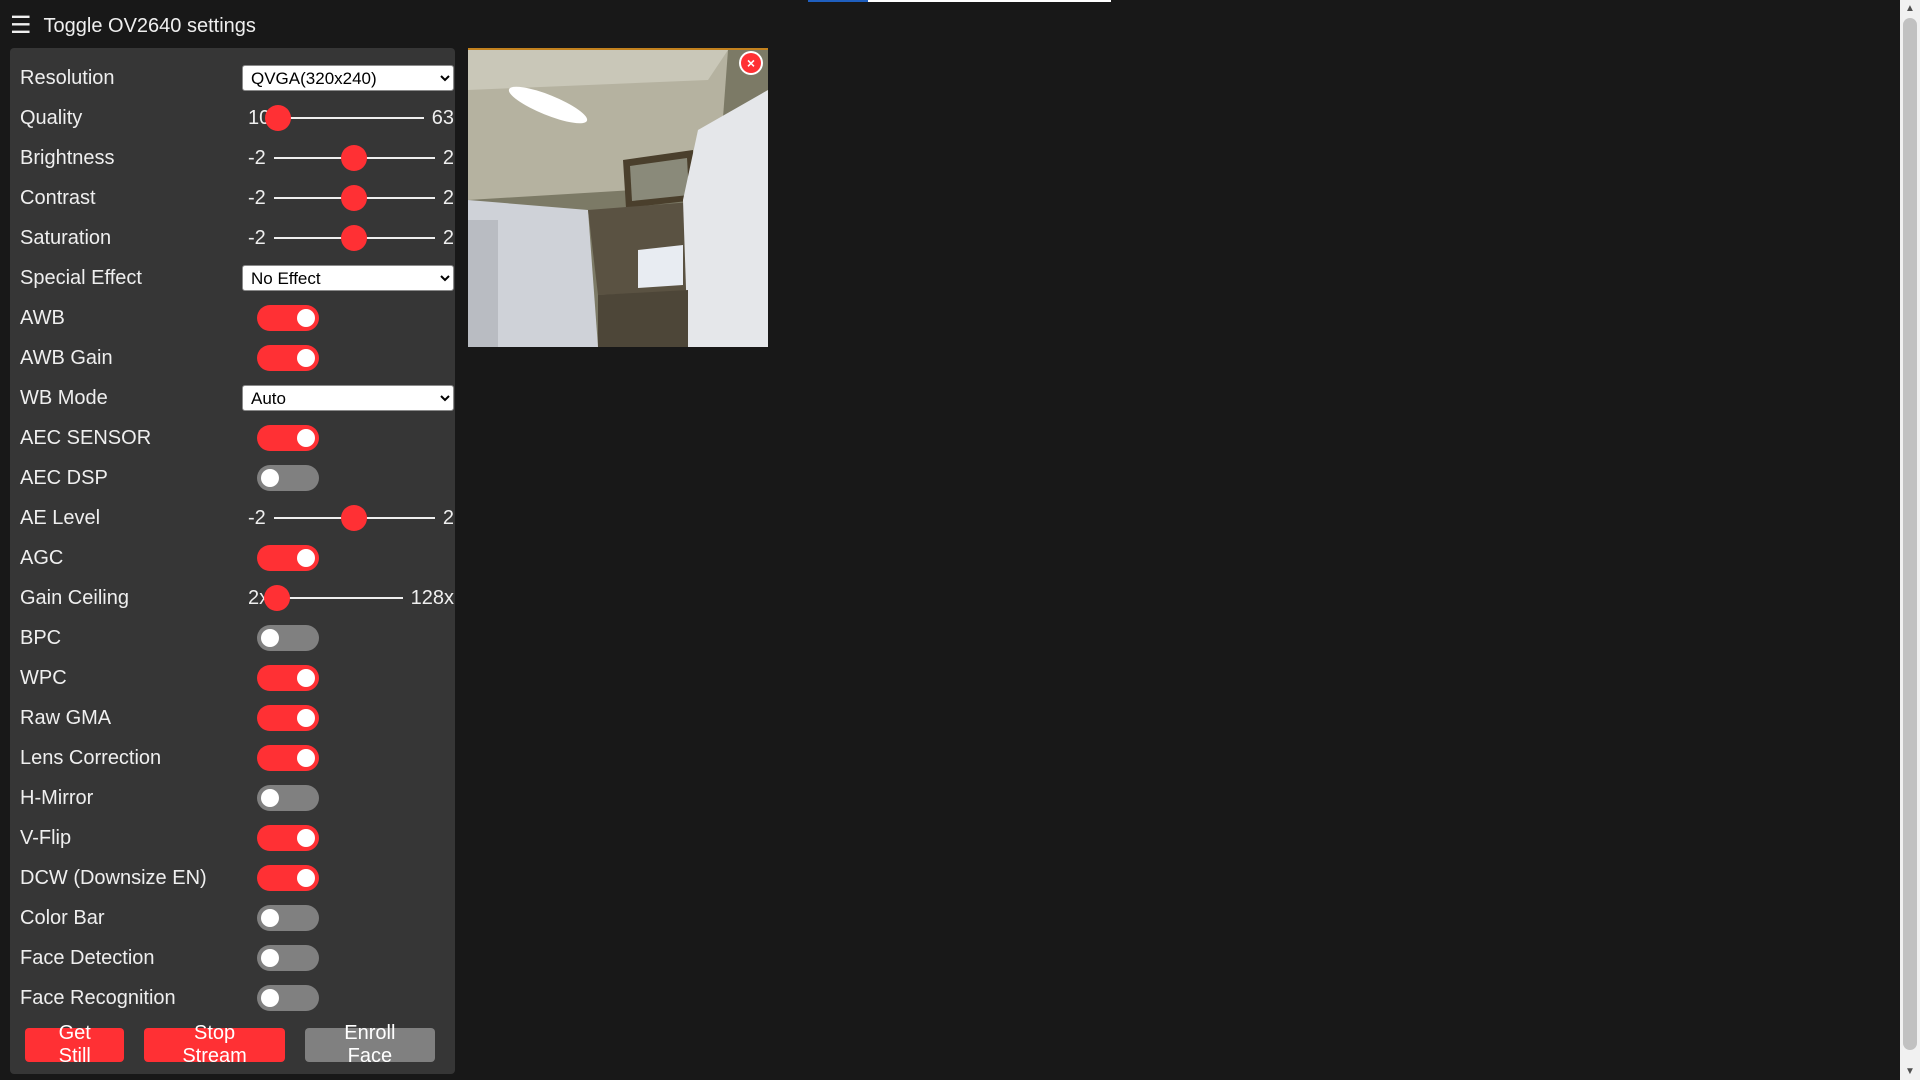 This screenshot has height=1080, width=1920. I want to click on scroll-down-icon: ▼, so click(1910, 1071).